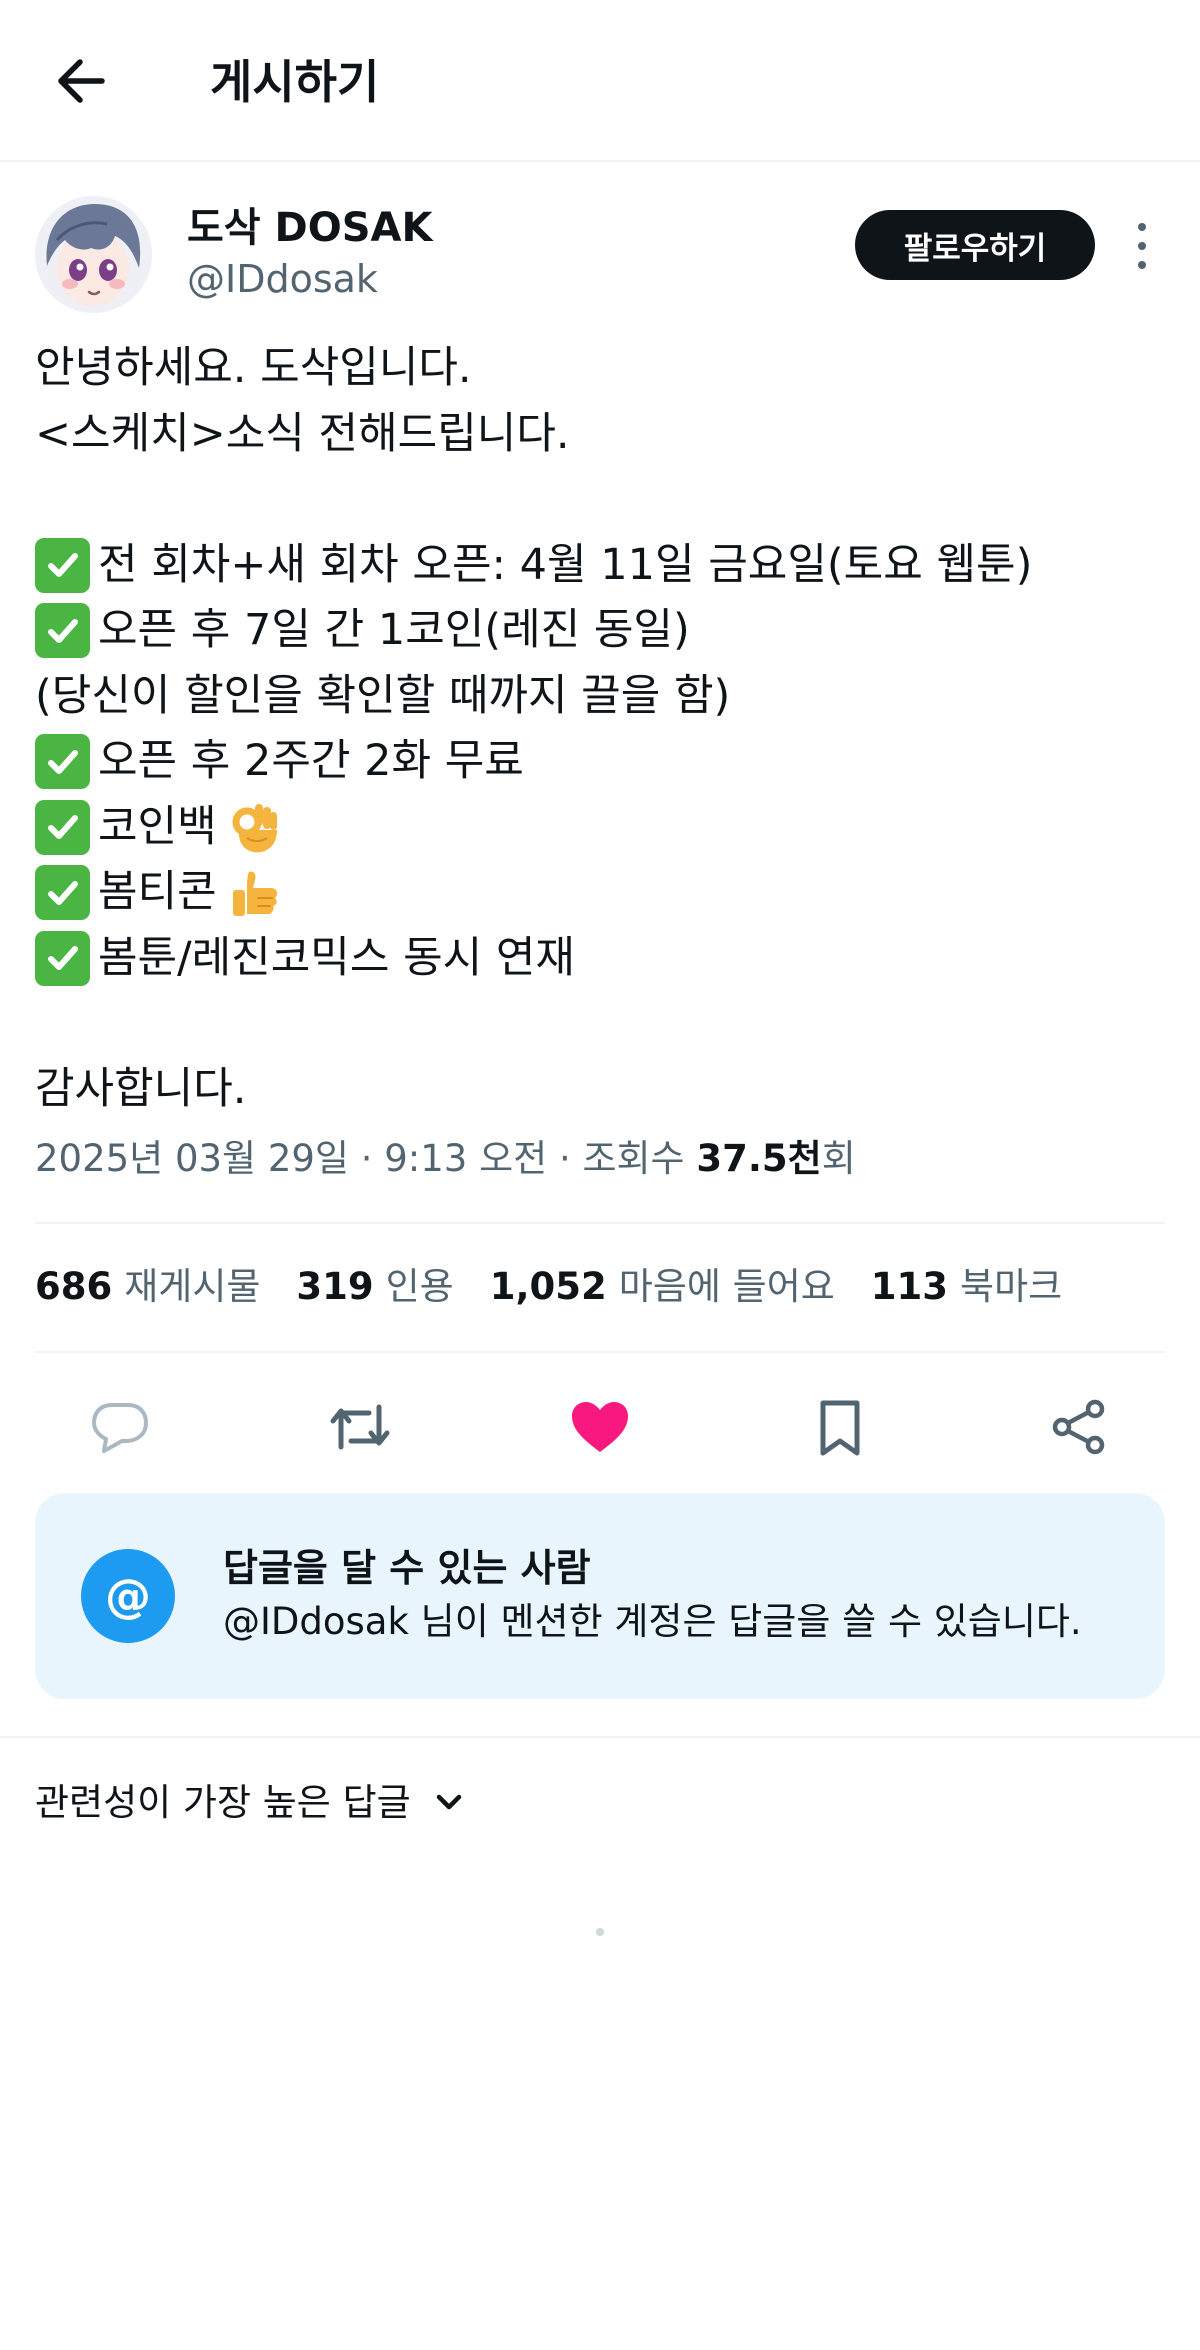  Describe the element at coordinates (336, 957) in the screenshot. I see `tweet-item-text: 봄툰/레진코믹스 동시 연재` at that location.